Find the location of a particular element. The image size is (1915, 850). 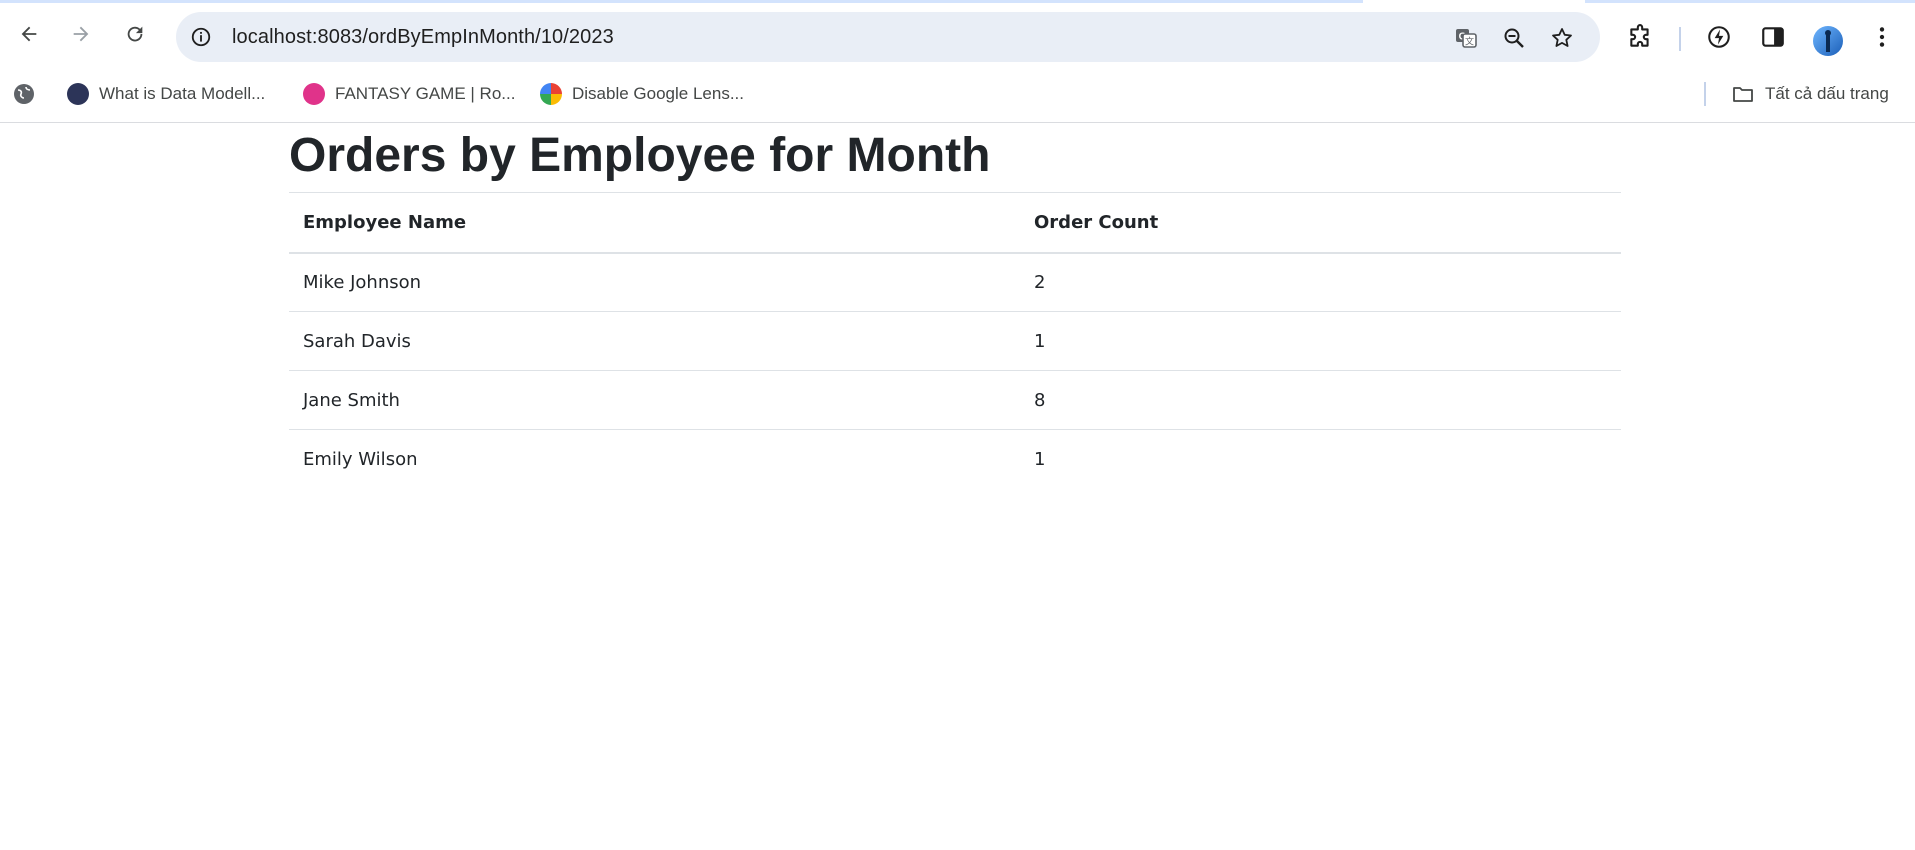

table-row: Mike Johnson 2 is located at coordinates (955, 282).